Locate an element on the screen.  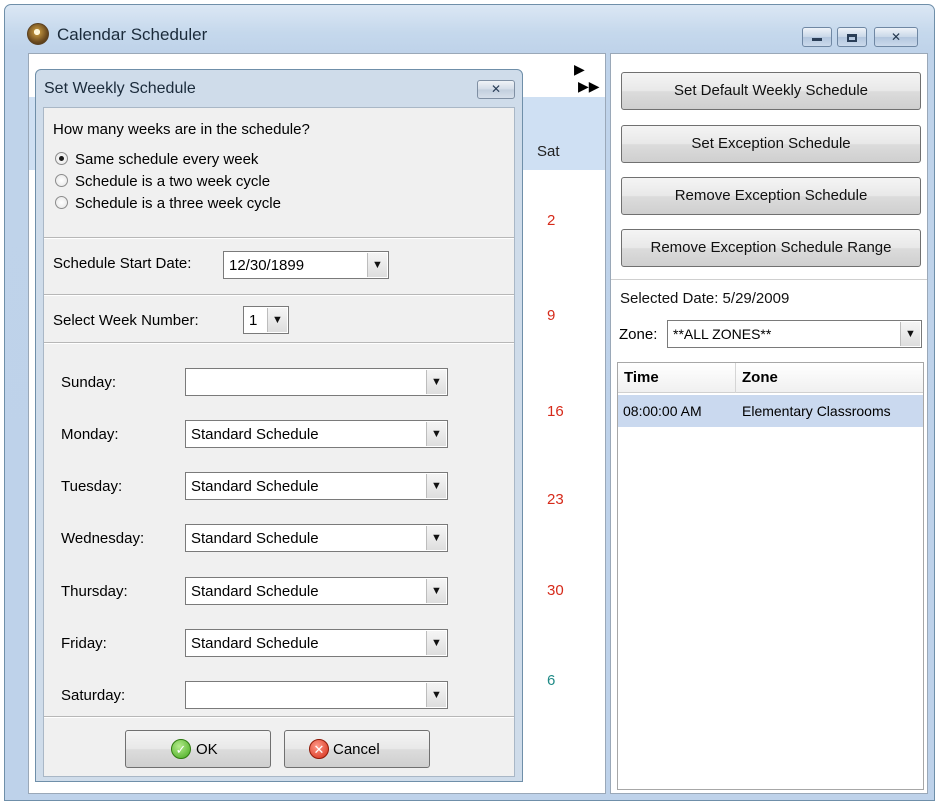
calendar-navigation: ▶ ▶▶ is located at coordinates (589, 78).